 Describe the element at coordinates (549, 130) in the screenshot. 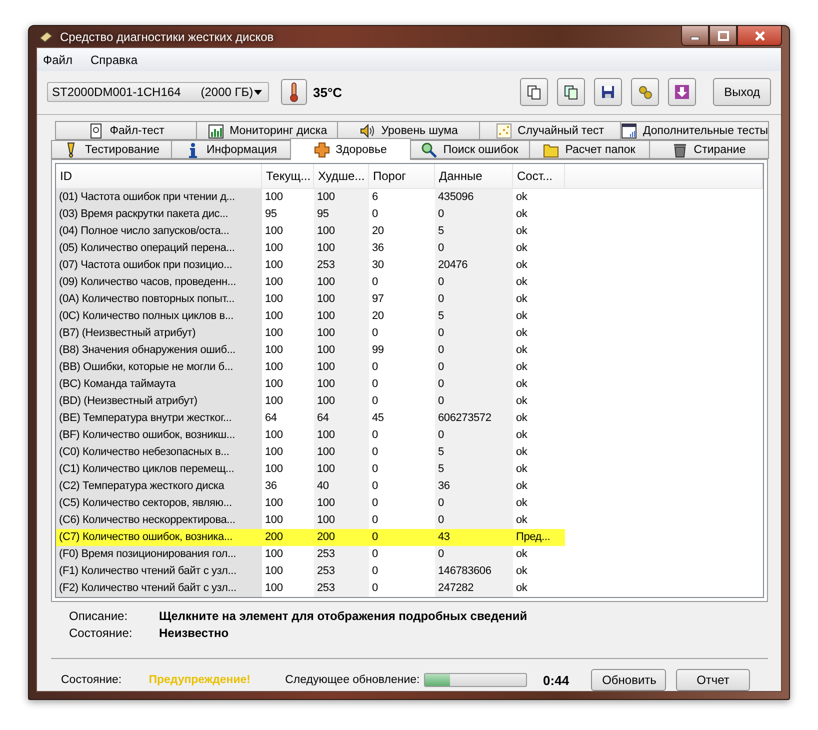

I see `tab: Случайный тест` at that location.